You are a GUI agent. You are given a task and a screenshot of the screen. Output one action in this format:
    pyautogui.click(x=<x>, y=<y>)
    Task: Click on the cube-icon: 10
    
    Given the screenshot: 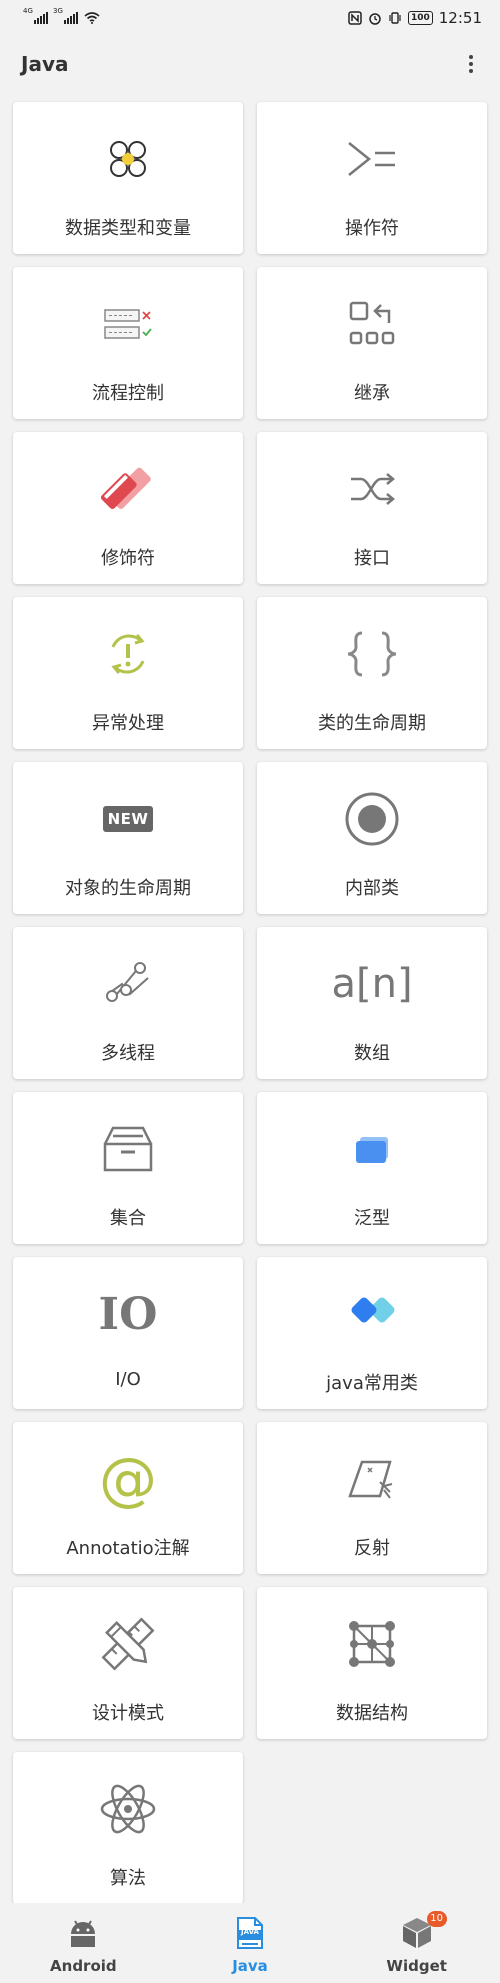 What is the action you would take?
    pyautogui.click(x=424, y=1932)
    